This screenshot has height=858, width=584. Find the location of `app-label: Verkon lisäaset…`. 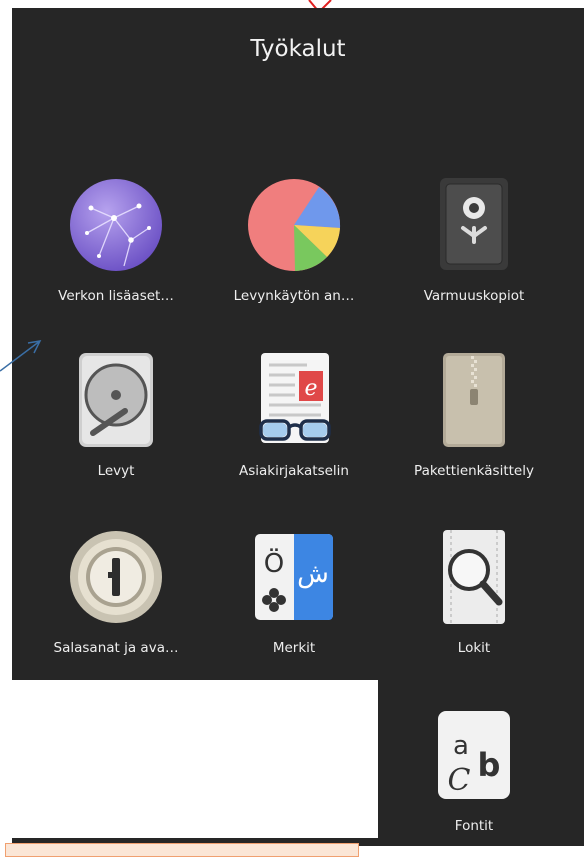

app-label: Verkon lisäaset… is located at coordinates (116, 296).